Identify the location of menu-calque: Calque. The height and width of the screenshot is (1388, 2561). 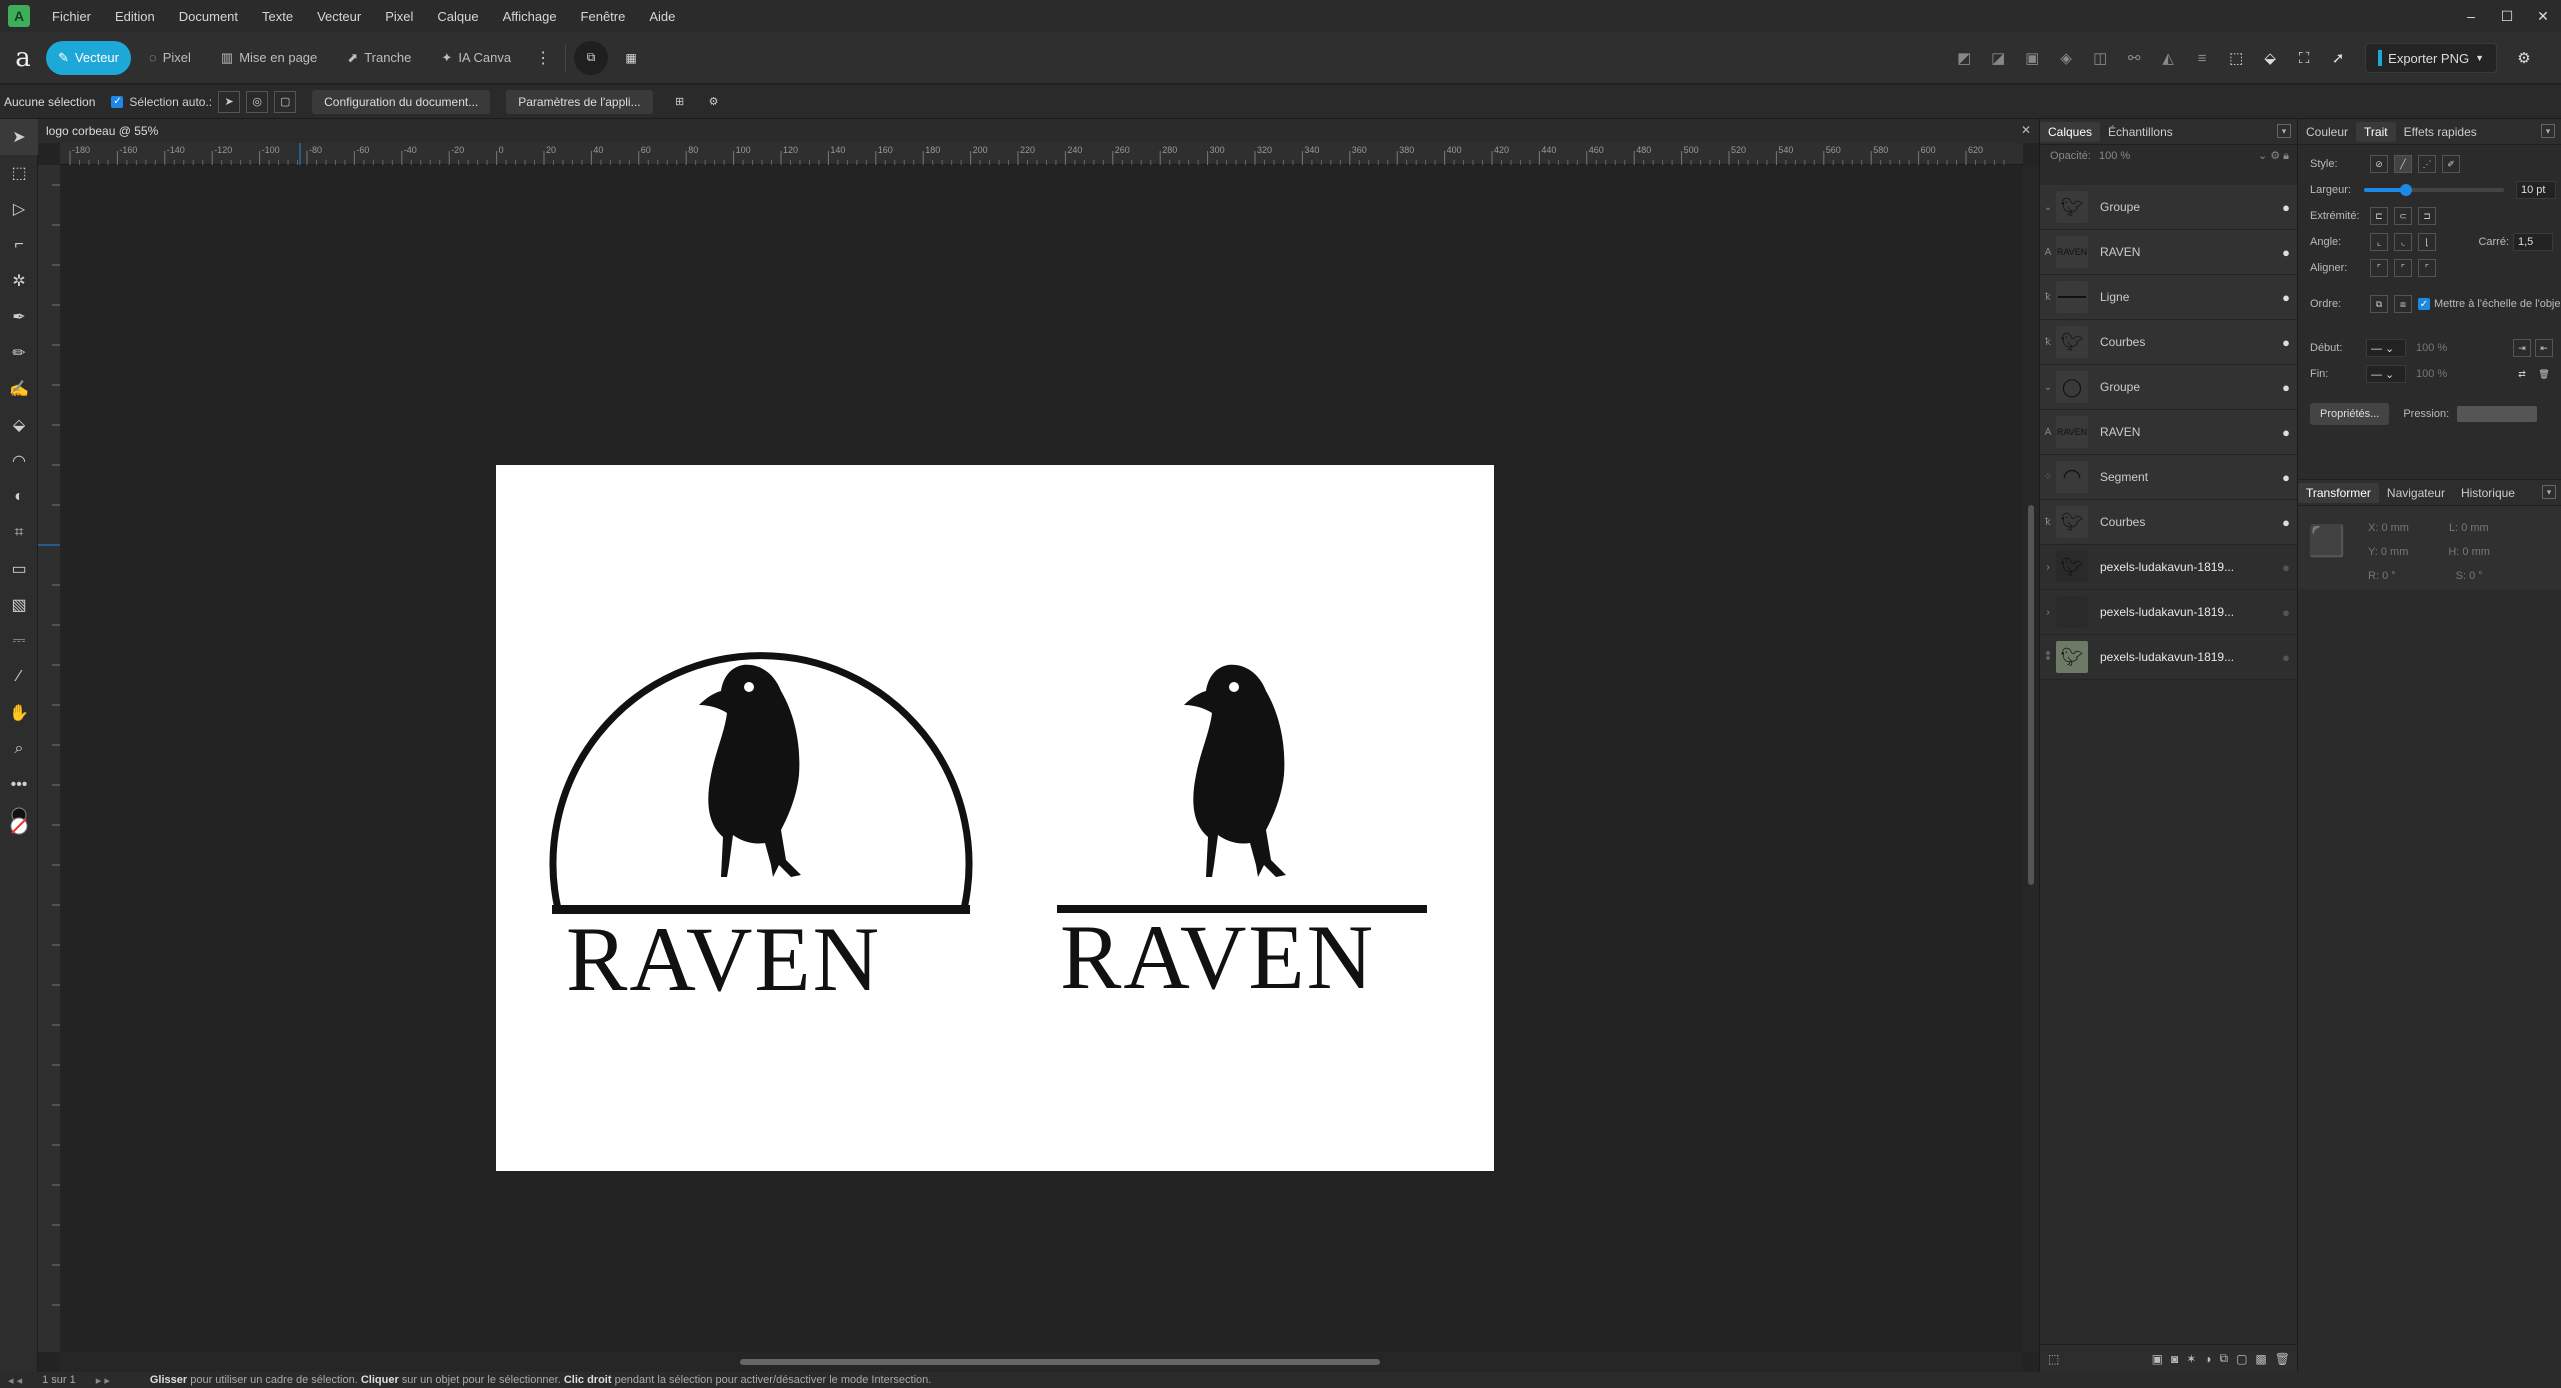
(457, 16).